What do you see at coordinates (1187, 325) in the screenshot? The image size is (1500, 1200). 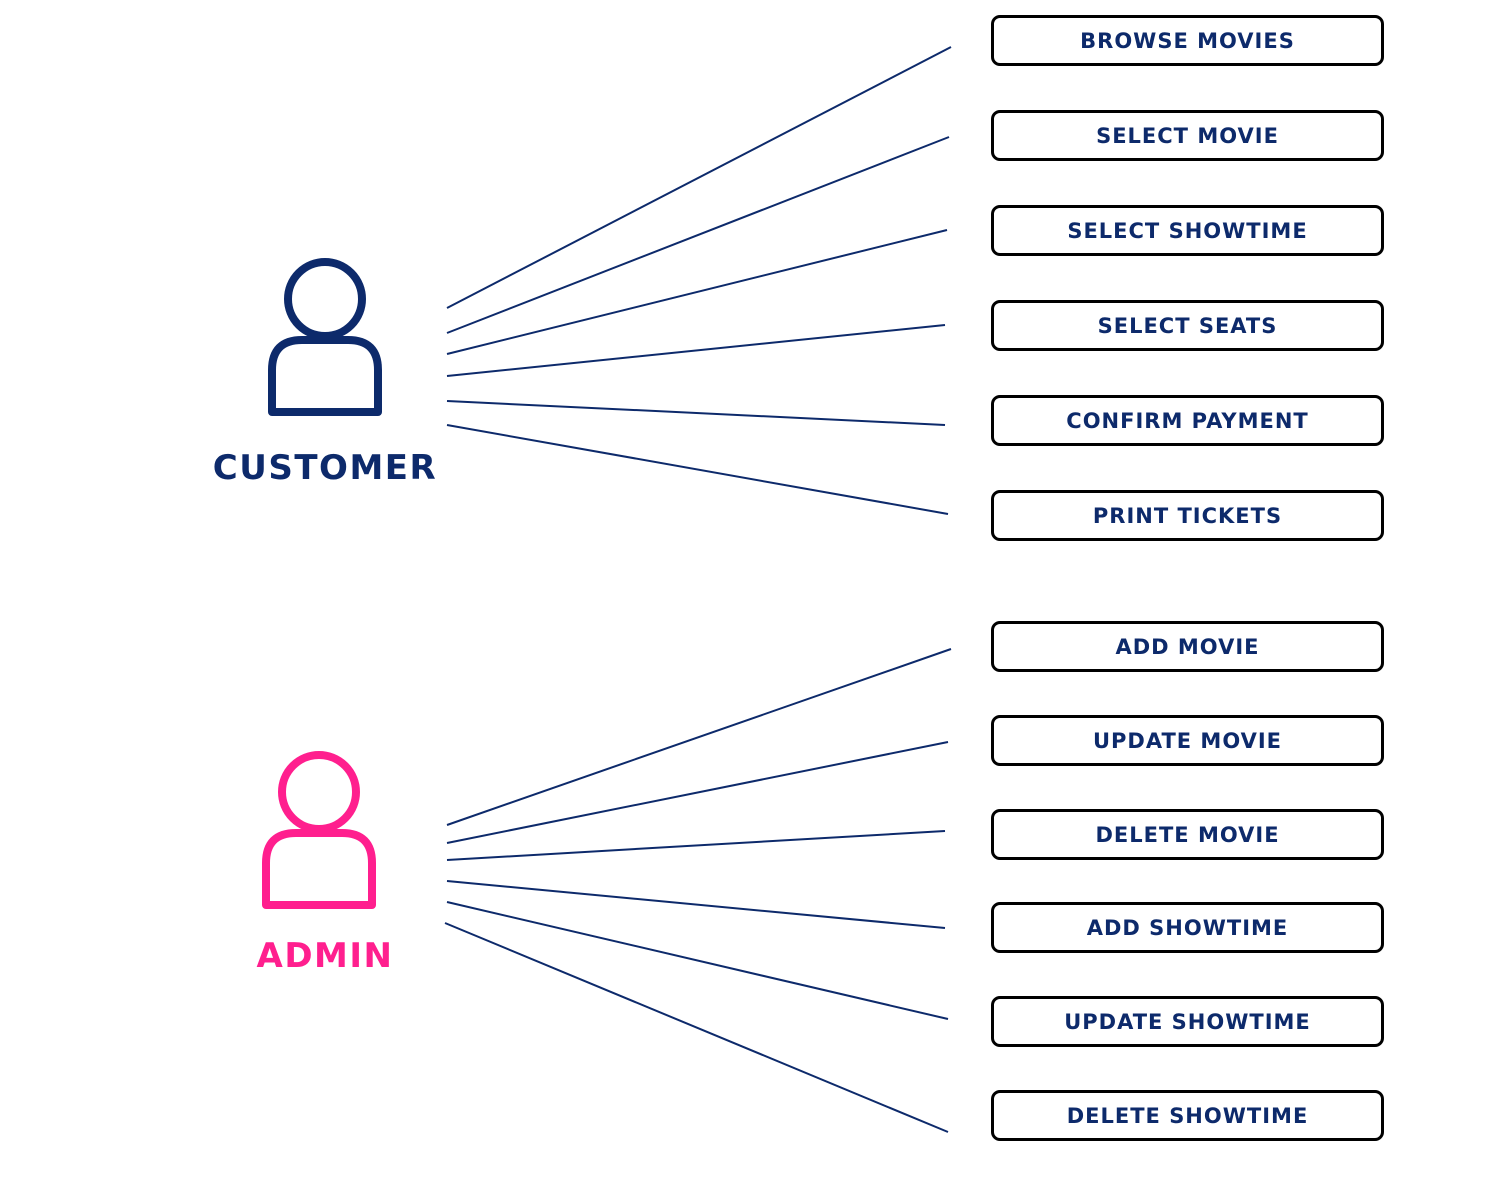 I see `use-case-select-seats: SELECT SEATS` at bounding box center [1187, 325].